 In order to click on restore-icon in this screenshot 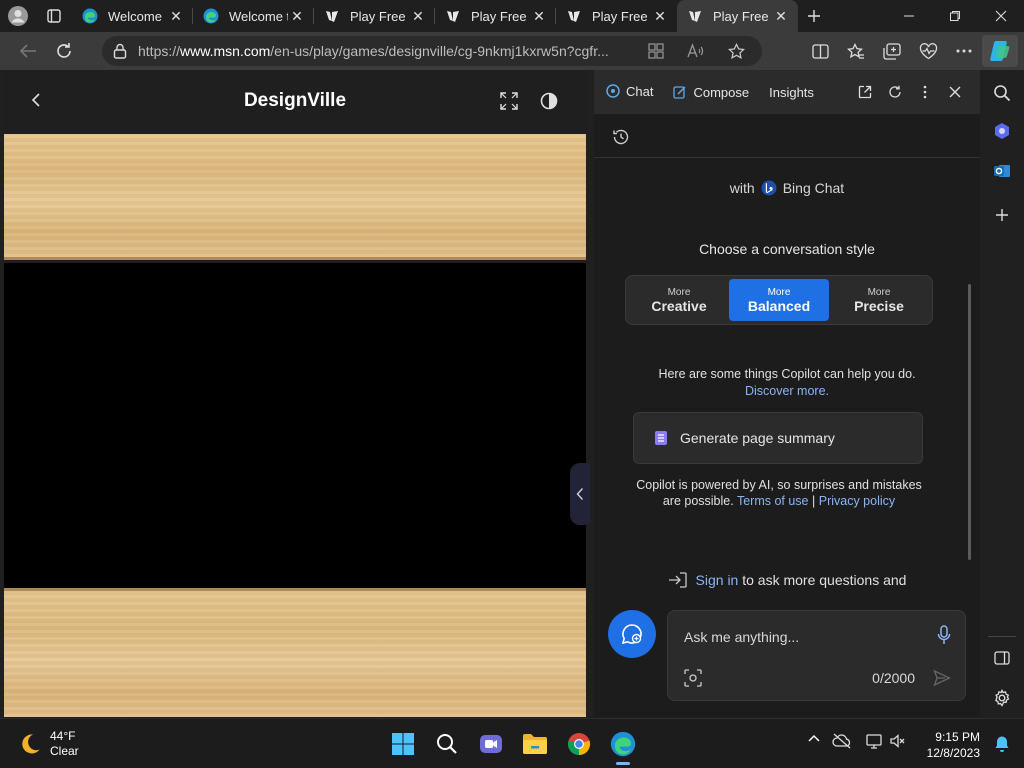, I will do `click(955, 16)`.